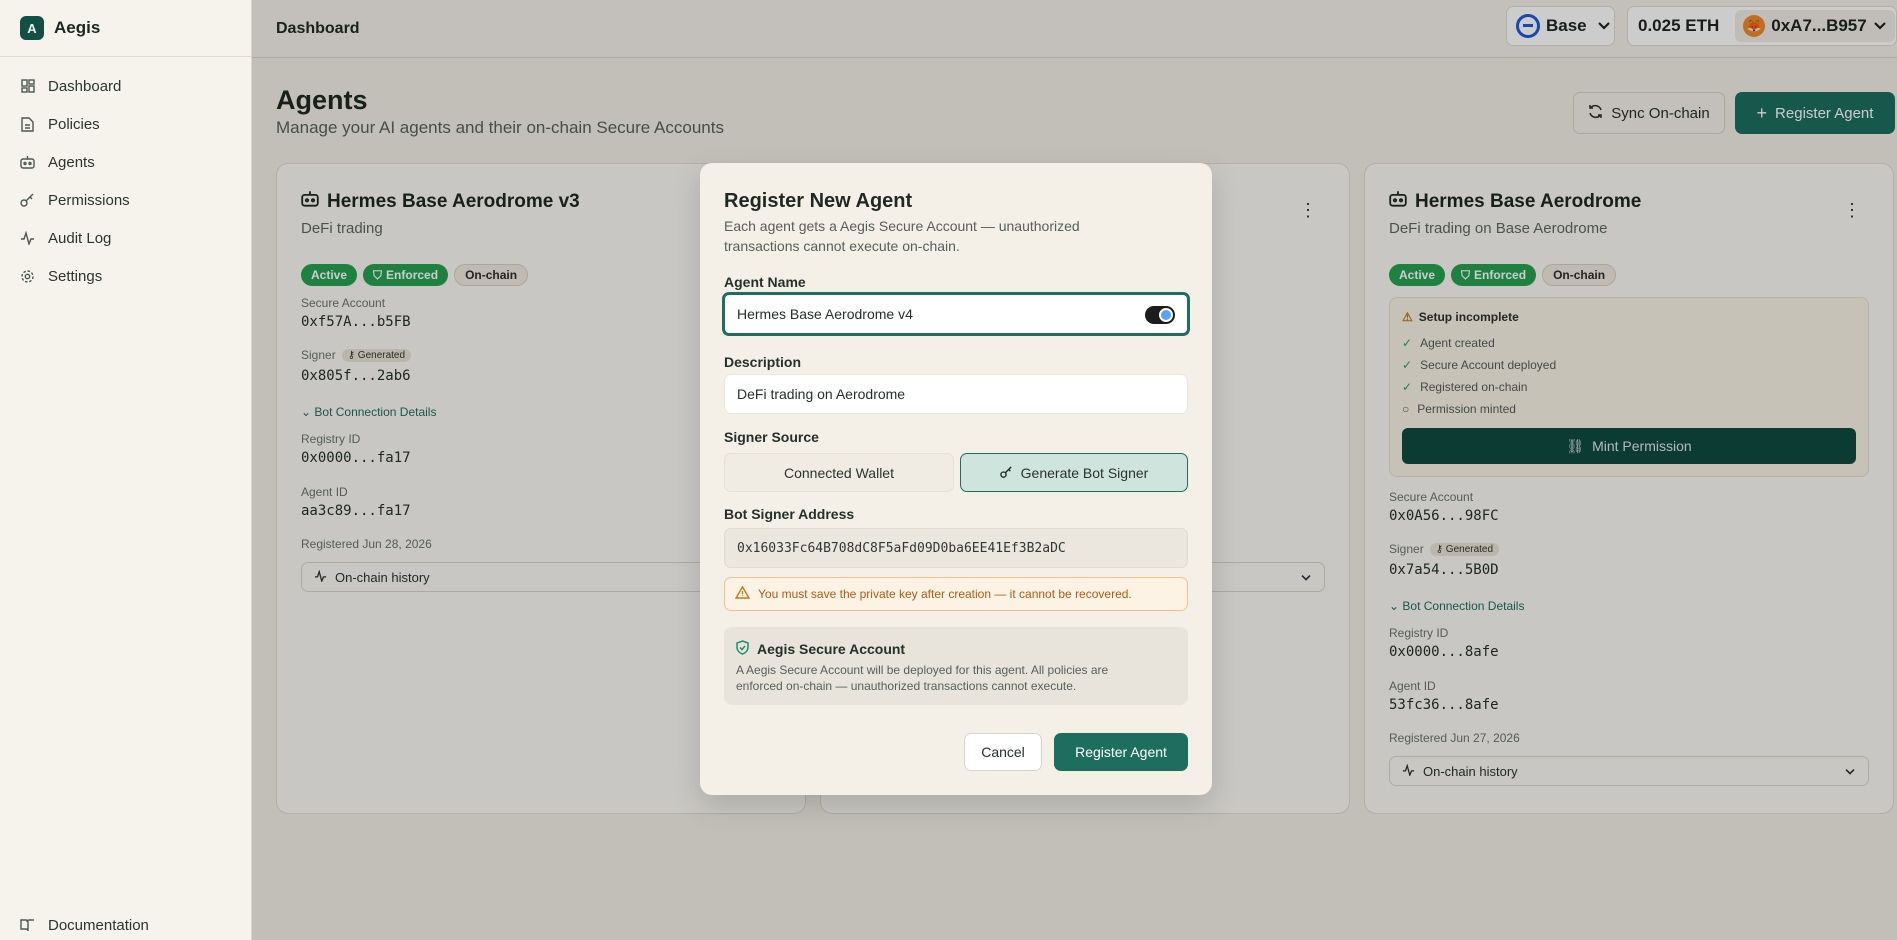 The width and height of the screenshot is (1897, 940). Describe the element at coordinates (98, 925) in the screenshot. I see `sidebar-item-label: Documentation` at that location.